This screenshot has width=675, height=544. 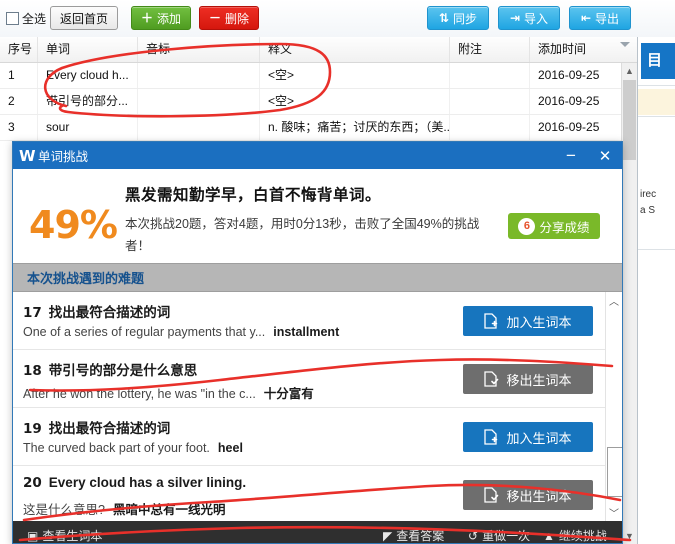 I want to click on question-heading: 17 找出最符合描述的词, so click(x=96, y=311).